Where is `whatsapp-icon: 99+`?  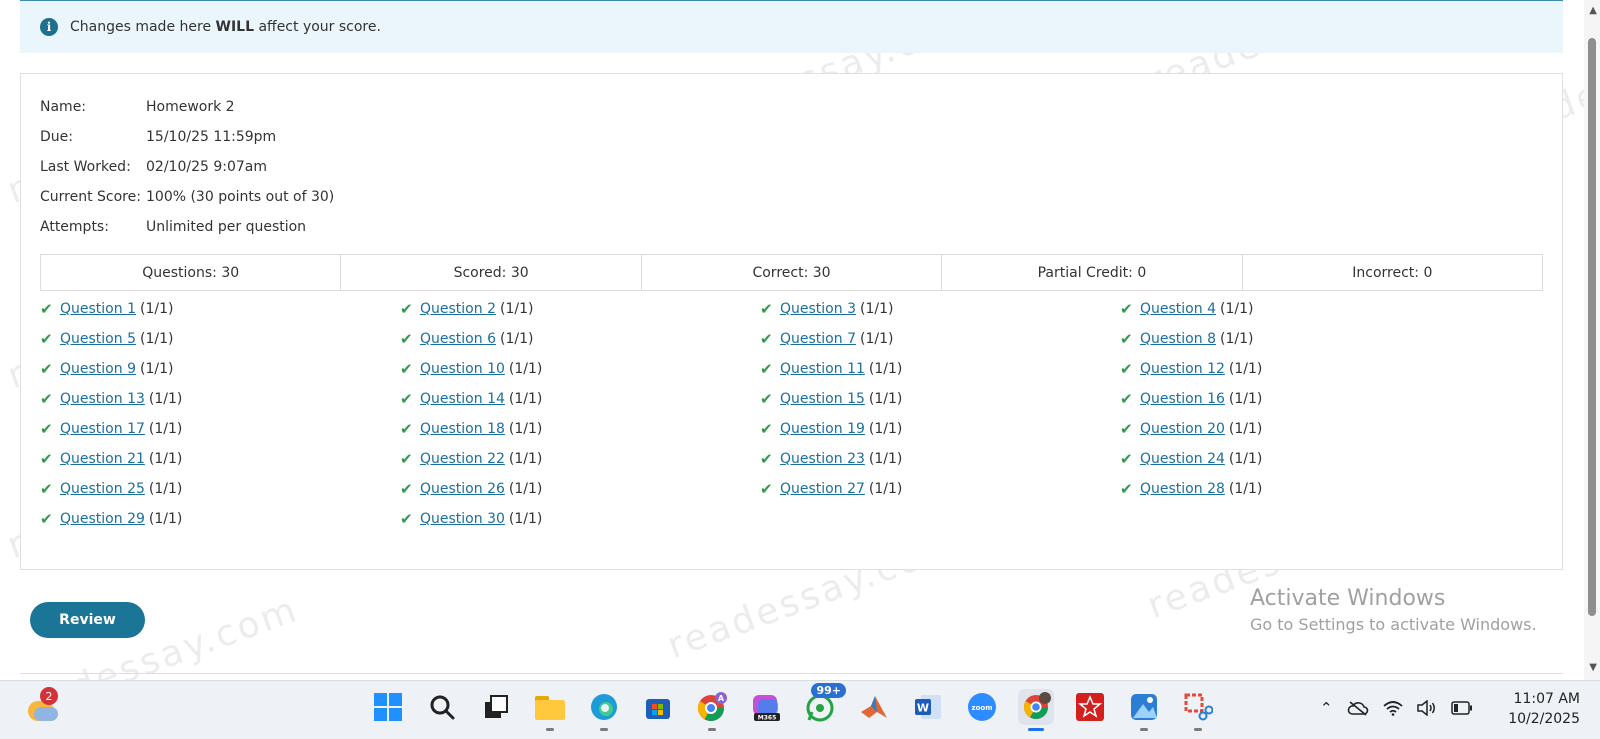 whatsapp-icon: 99+ is located at coordinates (824, 704).